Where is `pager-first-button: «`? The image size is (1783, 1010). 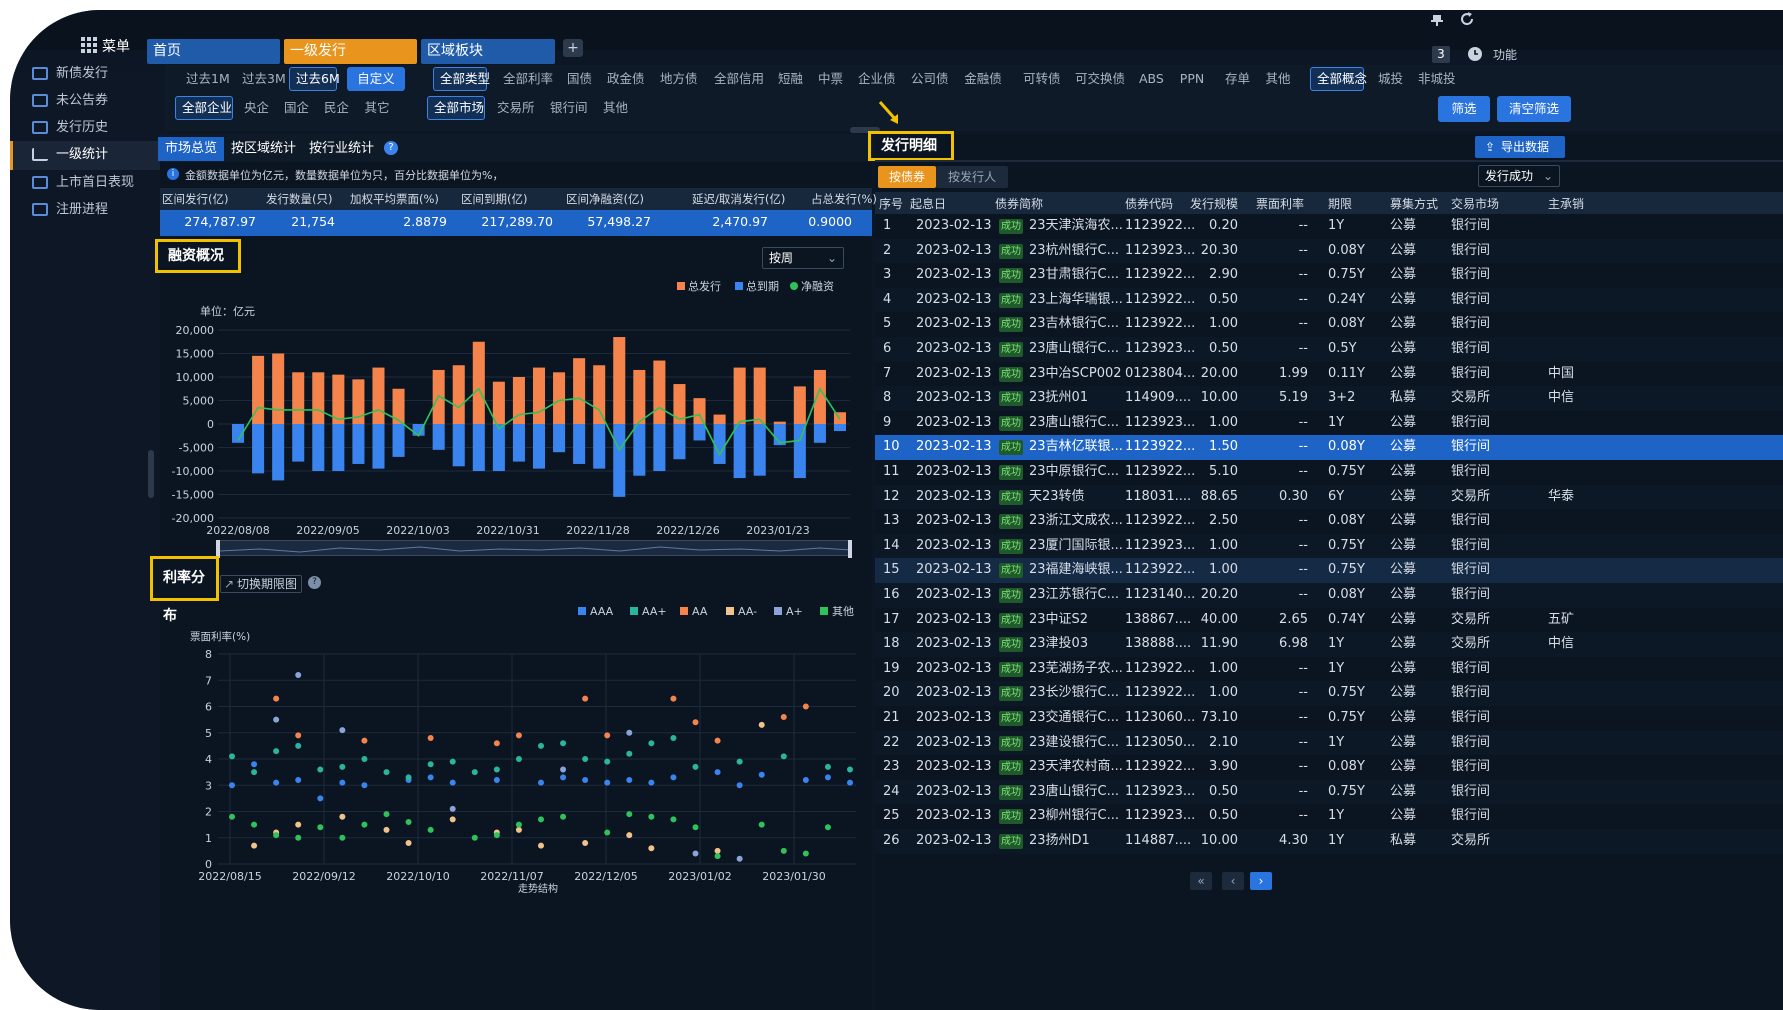 pager-first-button: « is located at coordinates (1201, 881).